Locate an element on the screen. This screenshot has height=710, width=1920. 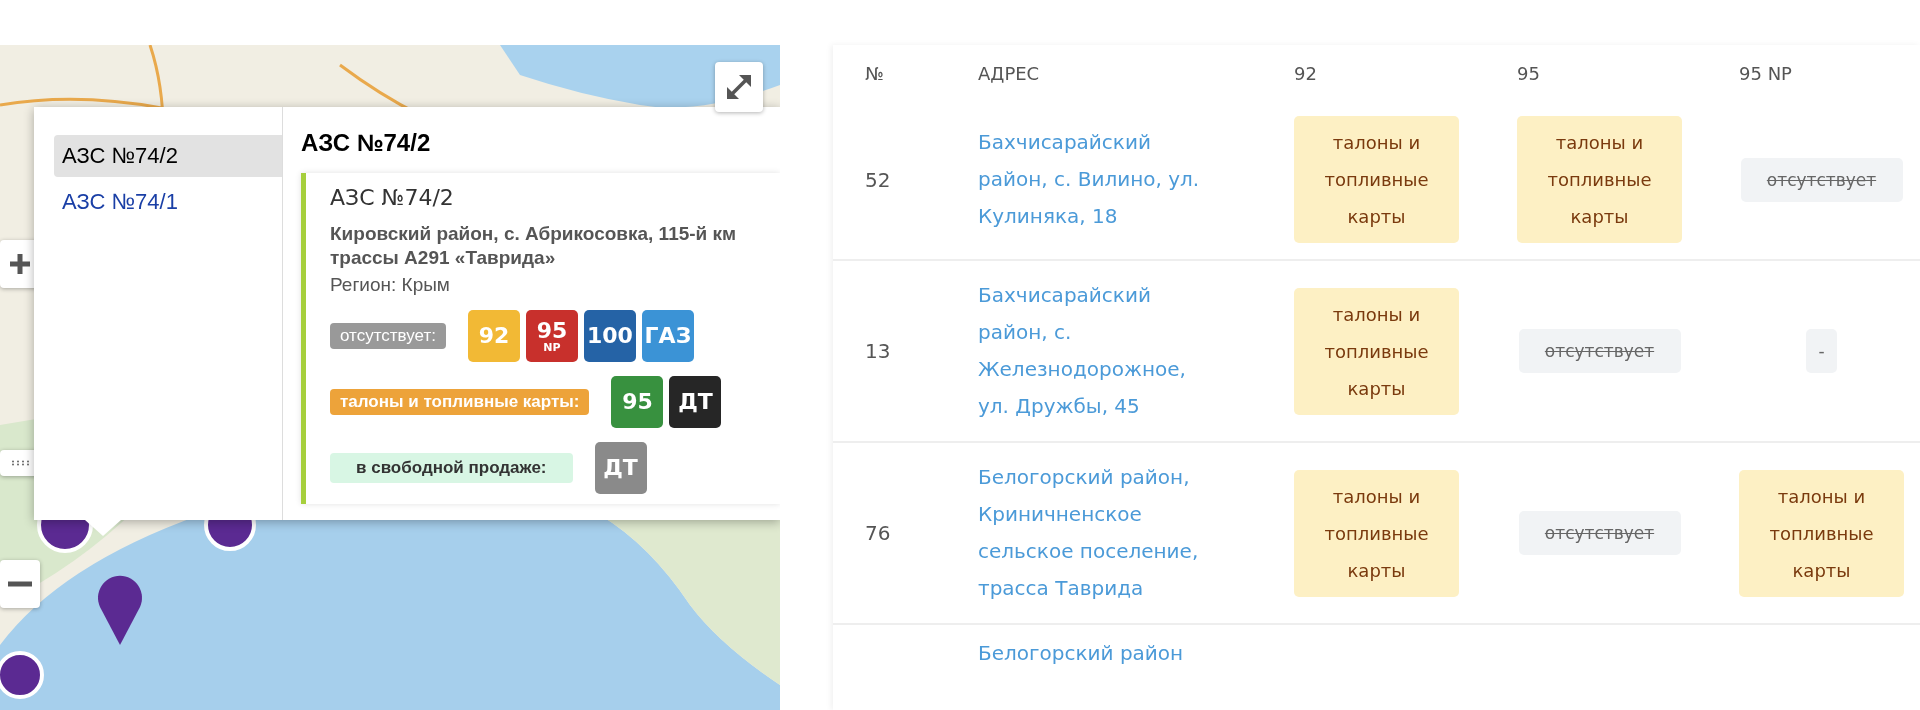
address-link: Бахчисарайский район, с. Железнодорожное, ул. Дружбы, 45 is located at coordinates (1095, 351).